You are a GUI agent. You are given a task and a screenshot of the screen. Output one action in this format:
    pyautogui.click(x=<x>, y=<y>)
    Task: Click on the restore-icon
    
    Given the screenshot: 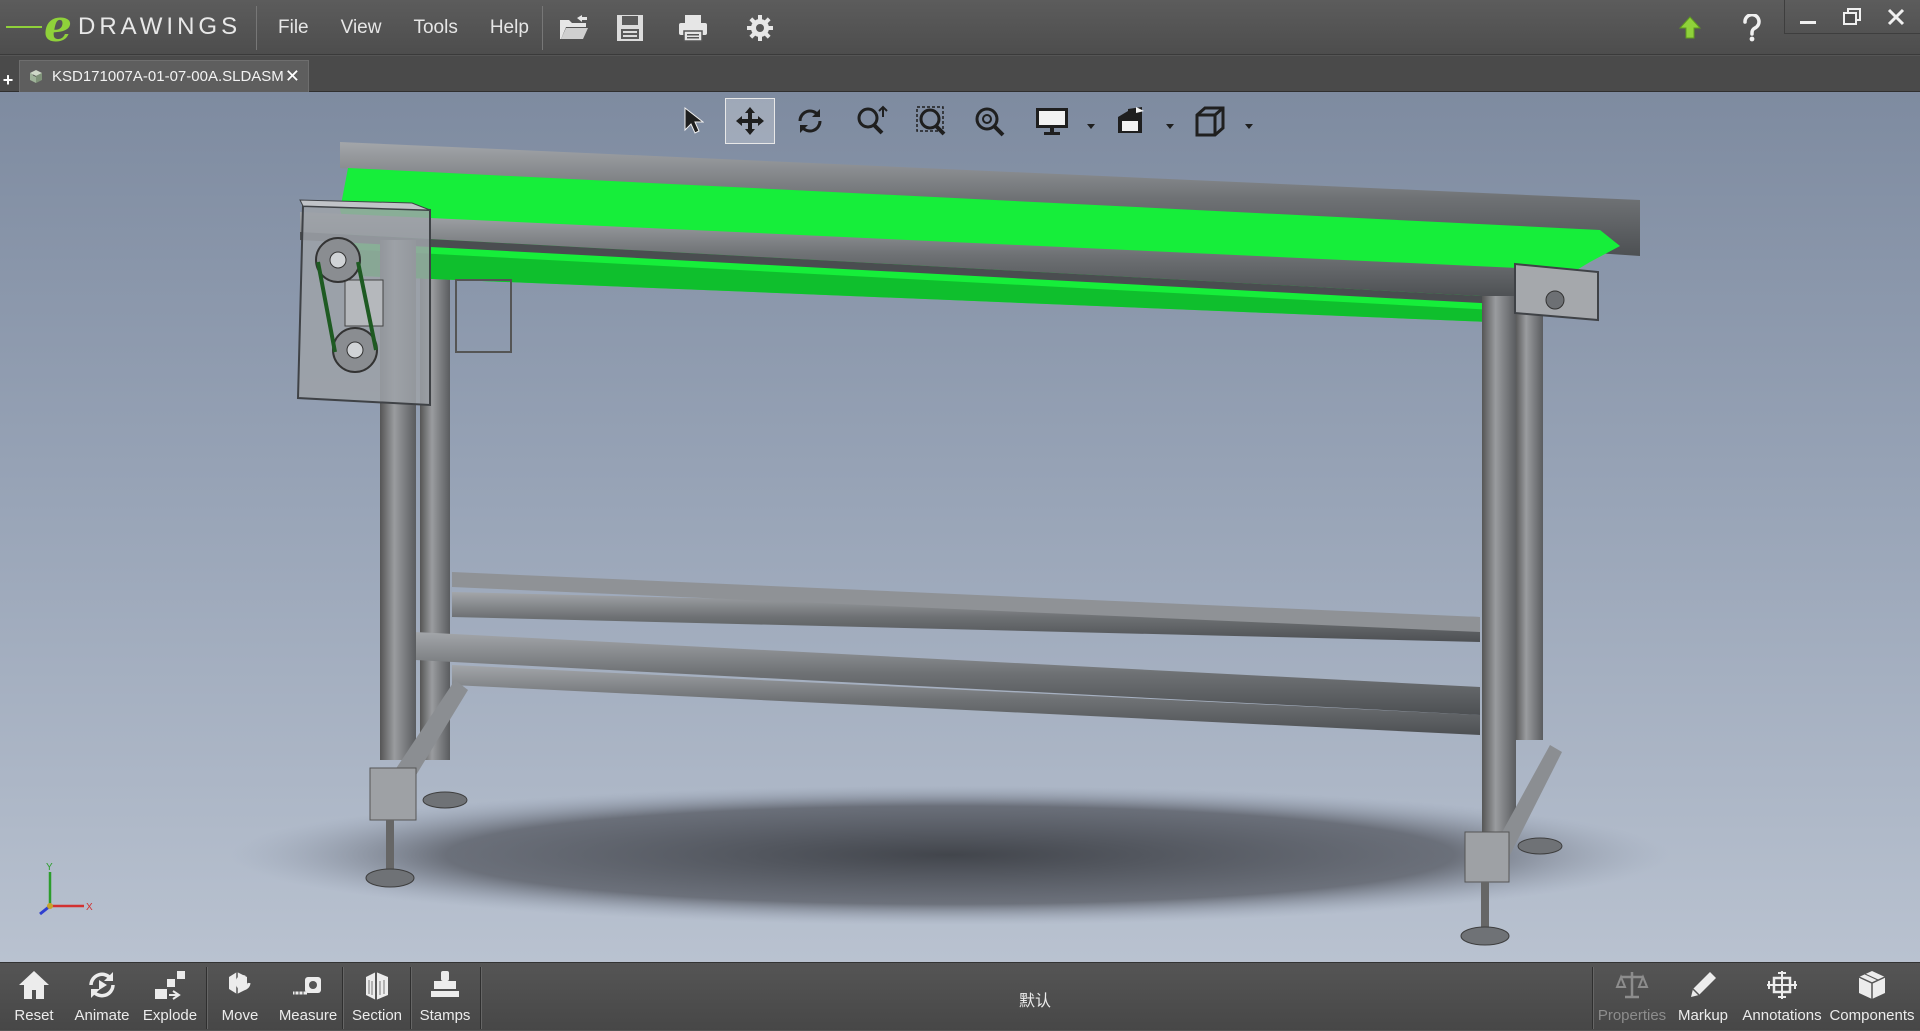 What is the action you would take?
    pyautogui.click(x=1852, y=16)
    